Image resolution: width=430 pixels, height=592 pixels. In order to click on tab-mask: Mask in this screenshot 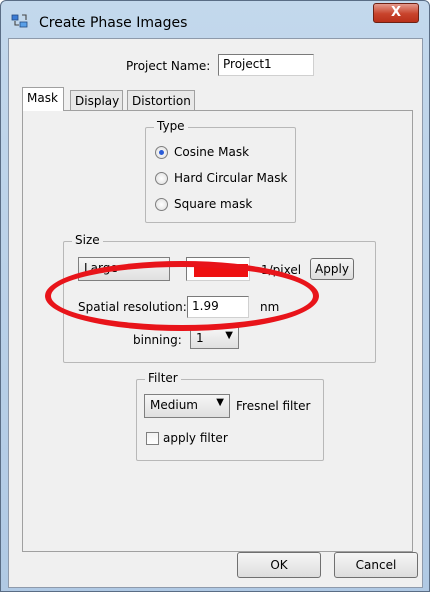, I will do `click(43, 99)`.